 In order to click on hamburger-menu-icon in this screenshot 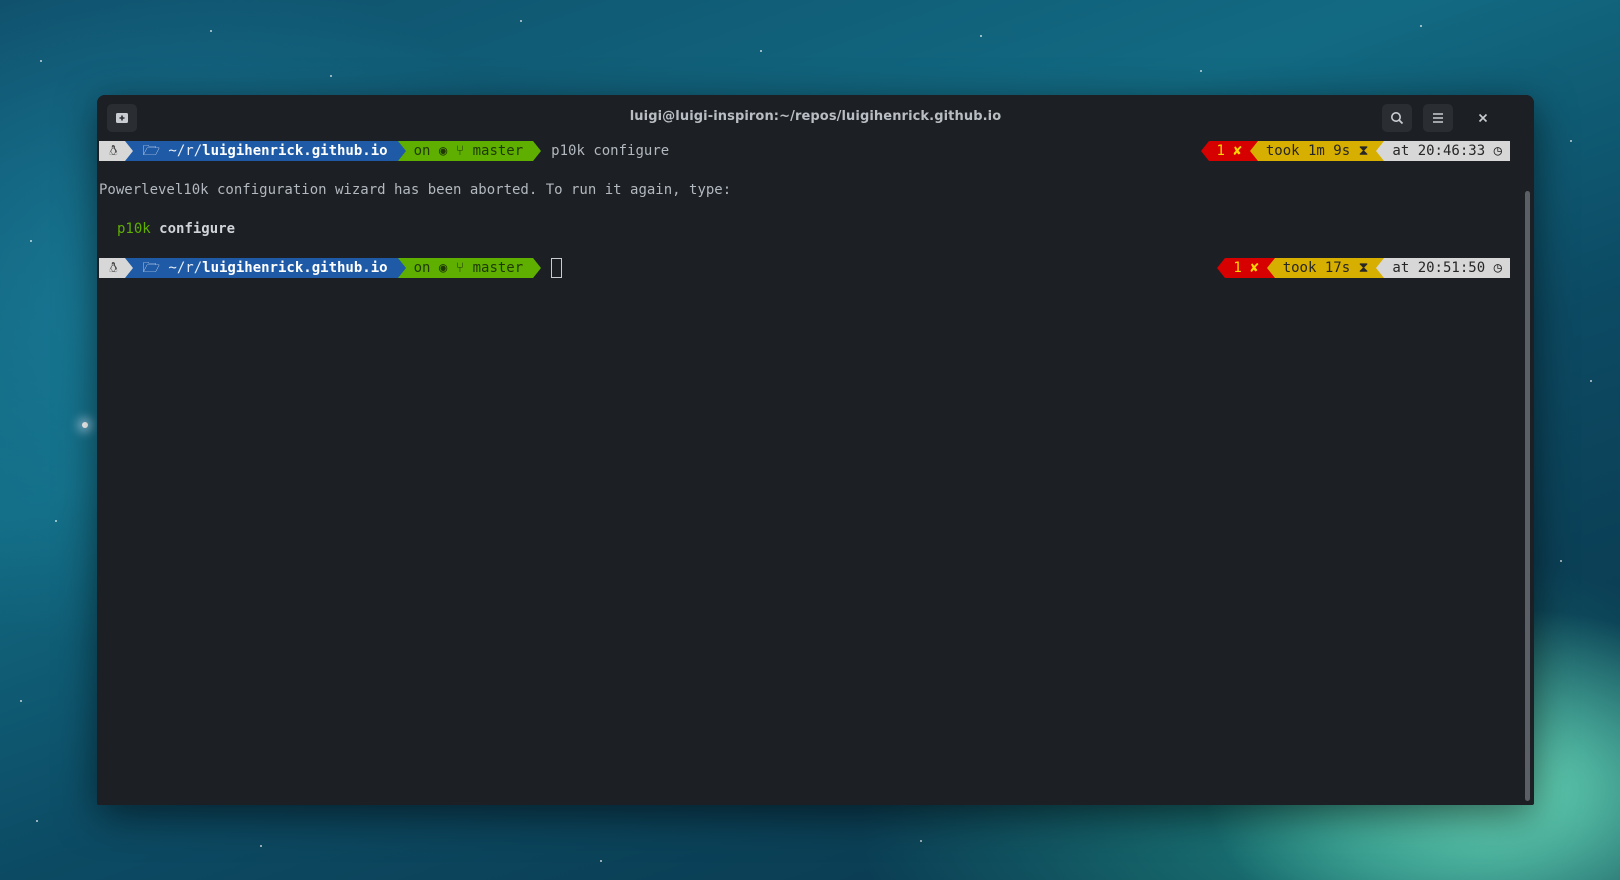, I will do `click(1438, 118)`.